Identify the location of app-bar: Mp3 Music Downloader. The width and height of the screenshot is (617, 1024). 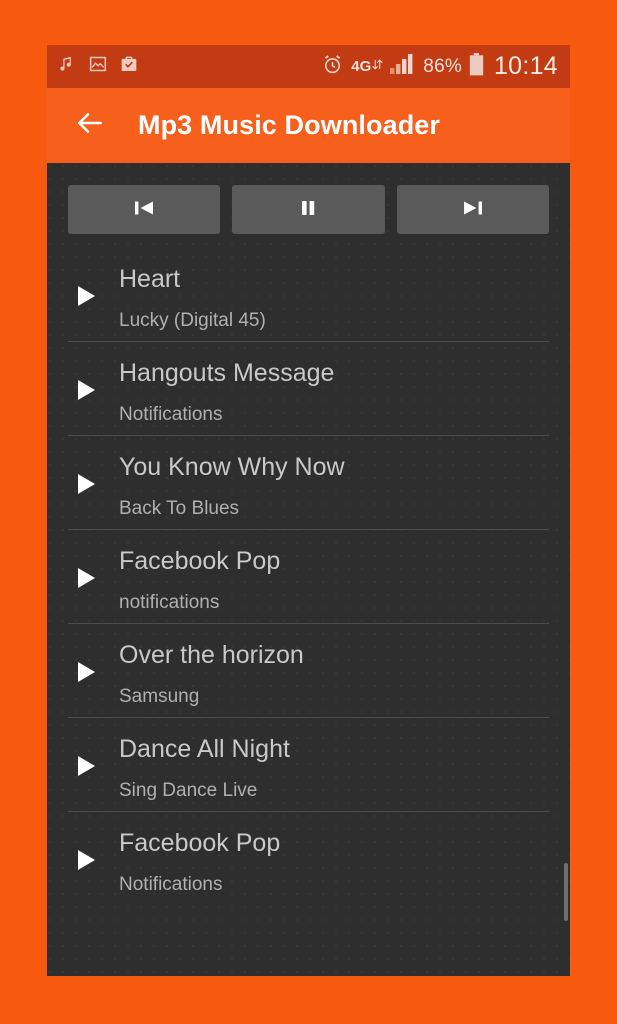
(308, 125).